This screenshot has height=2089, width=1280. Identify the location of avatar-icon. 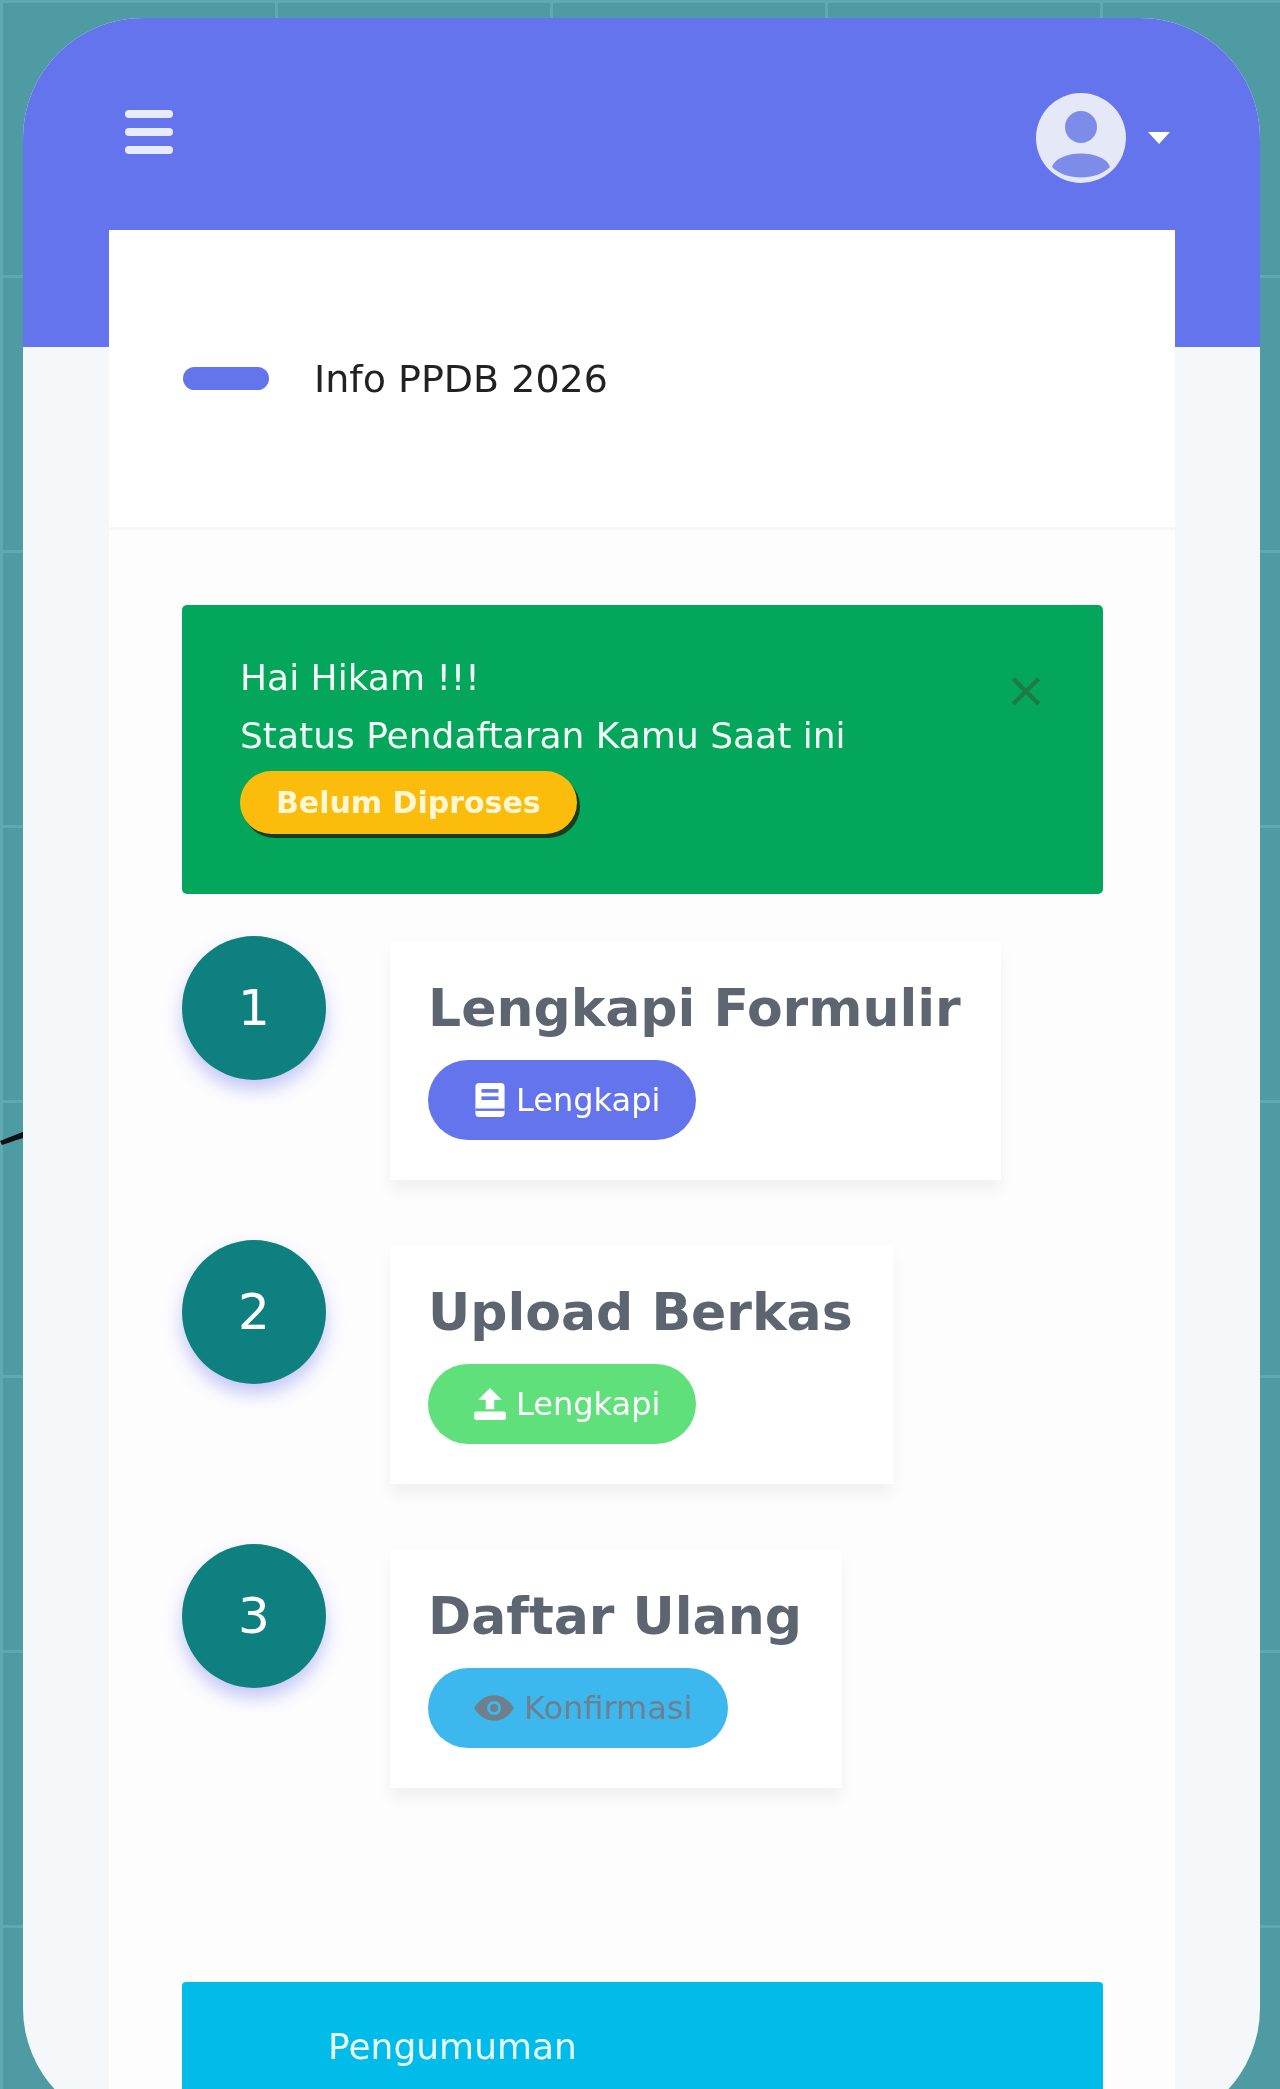
(1081, 138).